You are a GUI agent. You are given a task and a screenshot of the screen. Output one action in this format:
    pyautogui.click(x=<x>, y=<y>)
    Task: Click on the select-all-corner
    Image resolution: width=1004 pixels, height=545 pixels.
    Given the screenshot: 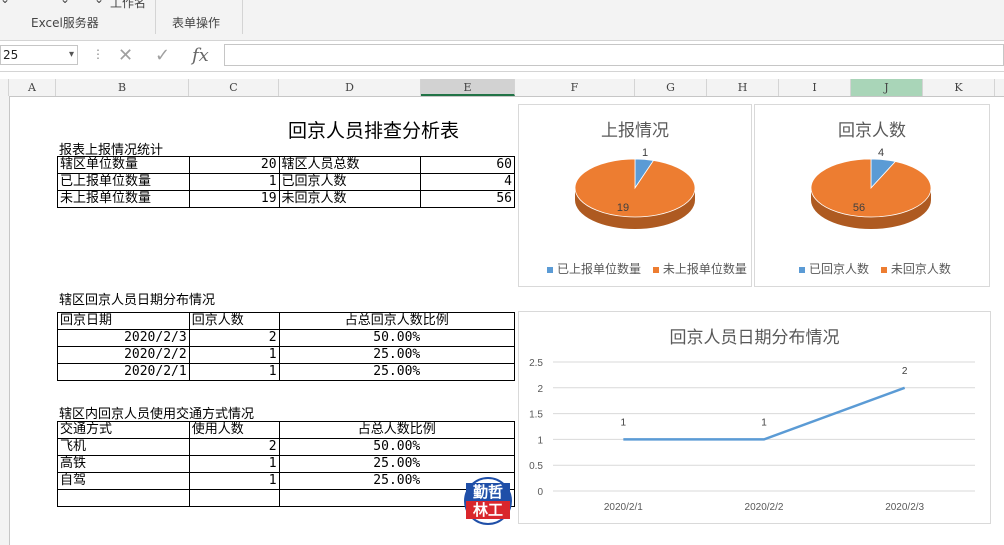 What is the action you would take?
    pyautogui.click(x=4, y=87)
    